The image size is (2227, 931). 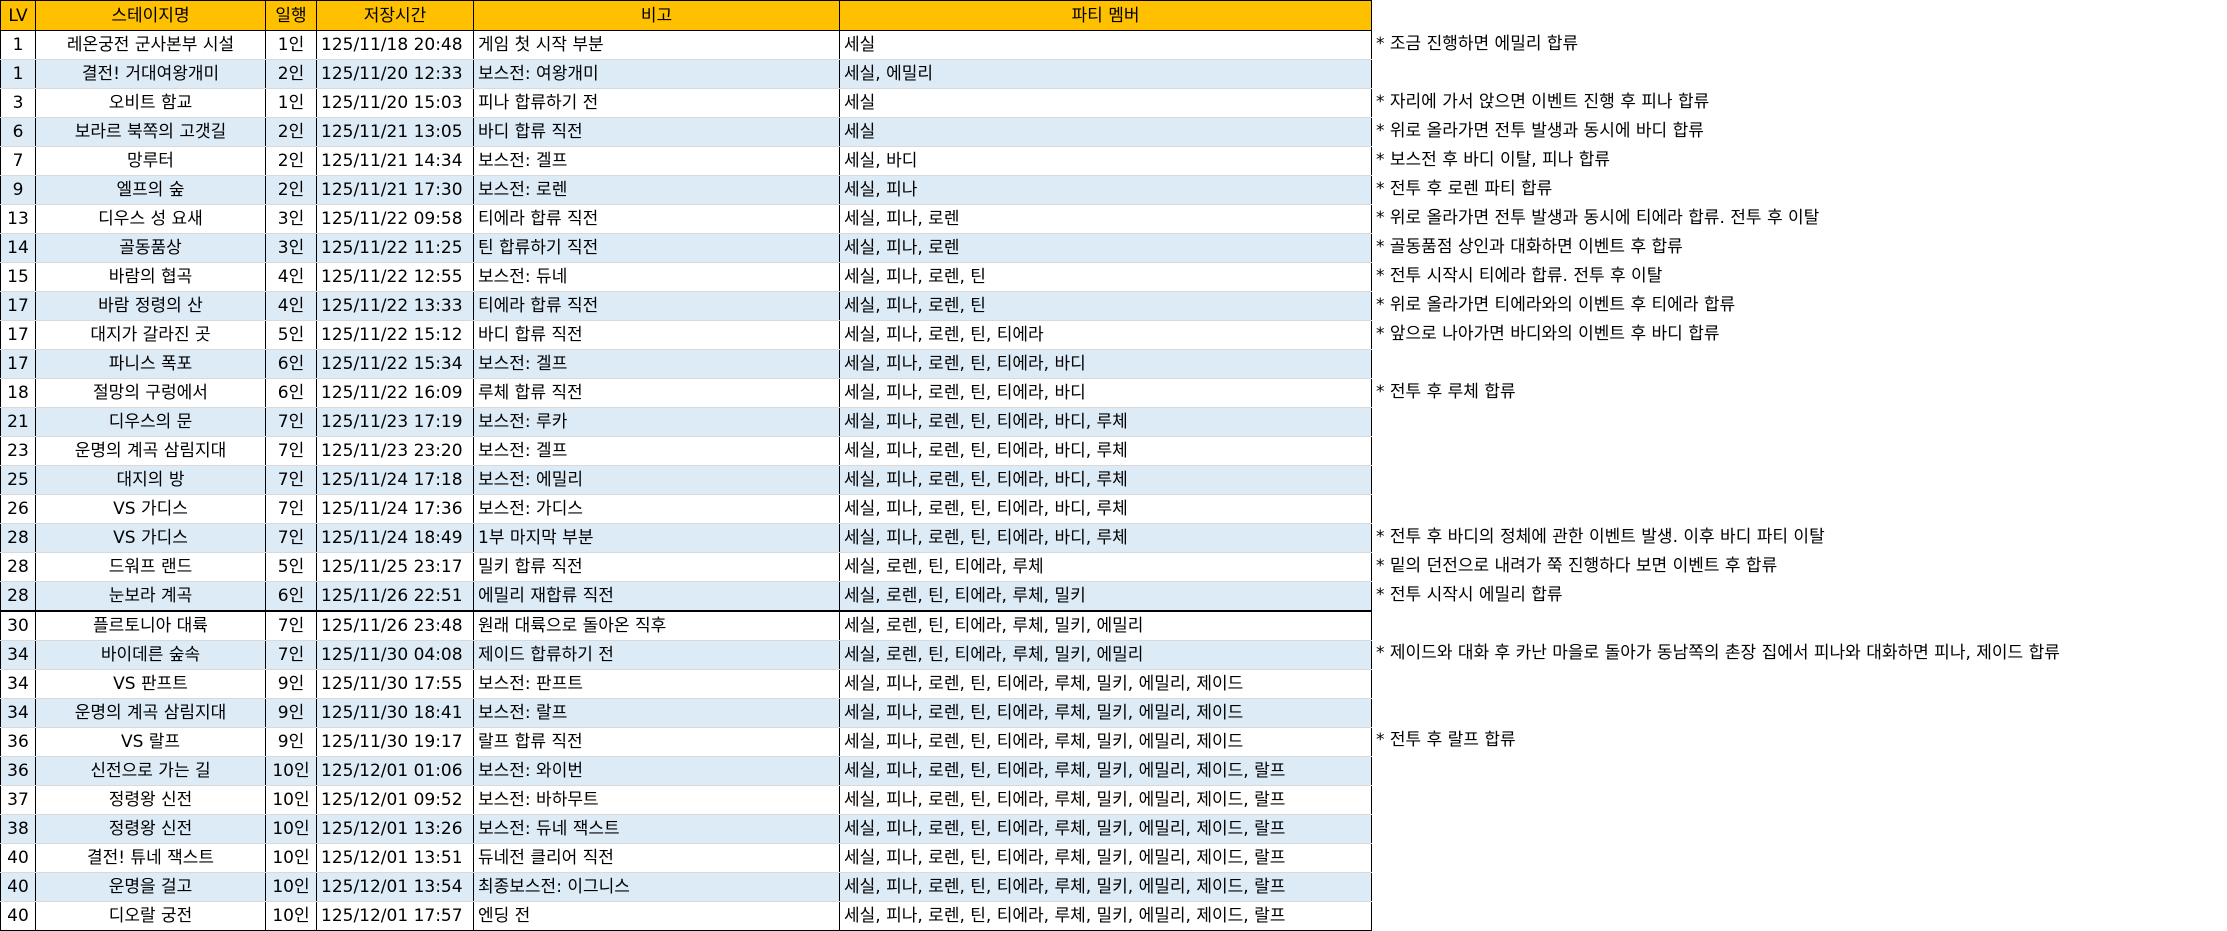 What do you see at coordinates (1798, 537) in the screenshot?
I see `side-note: * 전투 후 바디의 정체에 관한 이벤트 발생. 이후 바디 파티 이탈` at bounding box center [1798, 537].